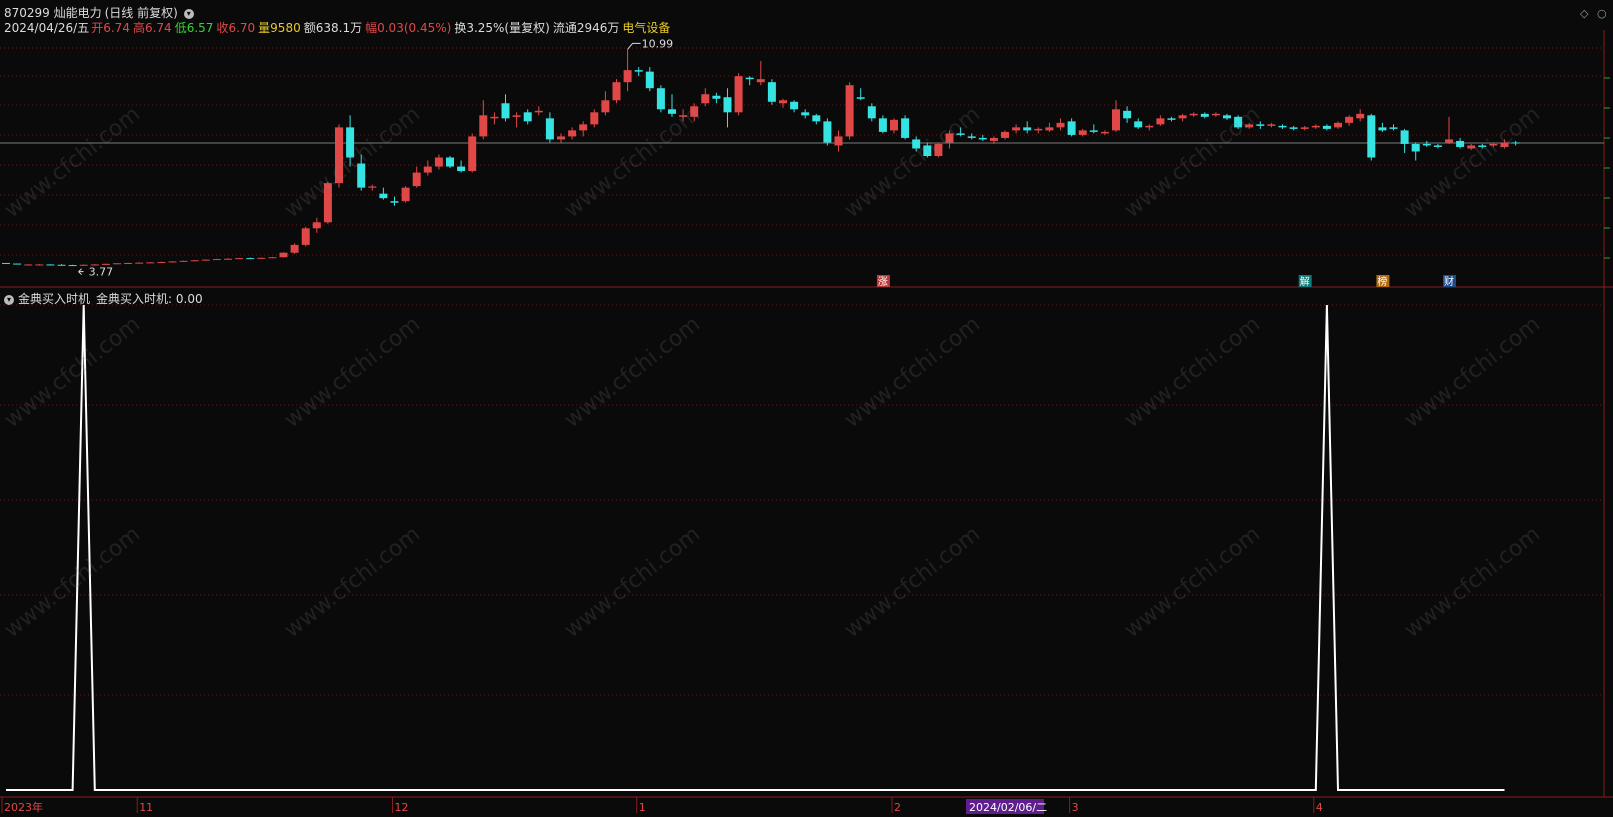  What do you see at coordinates (1449, 281) in the screenshot?
I see `event-badge-label: 财` at bounding box center [1449, 281].